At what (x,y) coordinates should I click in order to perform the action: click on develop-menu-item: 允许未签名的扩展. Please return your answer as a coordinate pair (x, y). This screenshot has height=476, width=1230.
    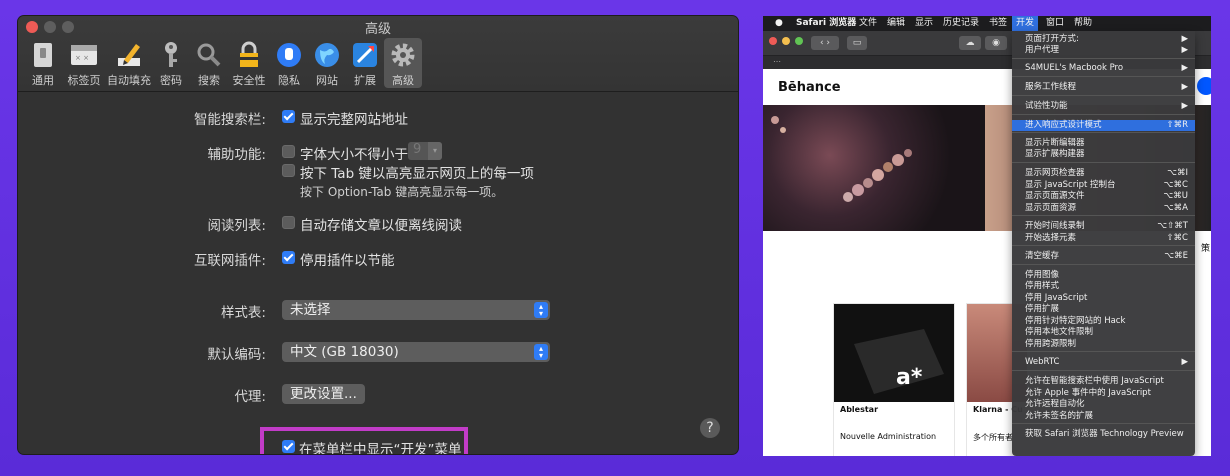
    Looking at the image, I should click on (1103, 416).